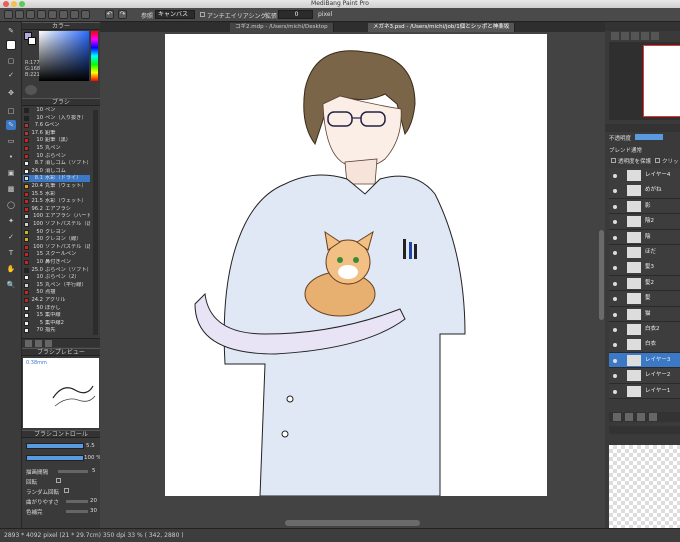 This screenshot has height=542, width=680. What do you see at coordinates (77, 501) in the screenshot?
I see `smooth-slider` at bounding box center [77, 501].